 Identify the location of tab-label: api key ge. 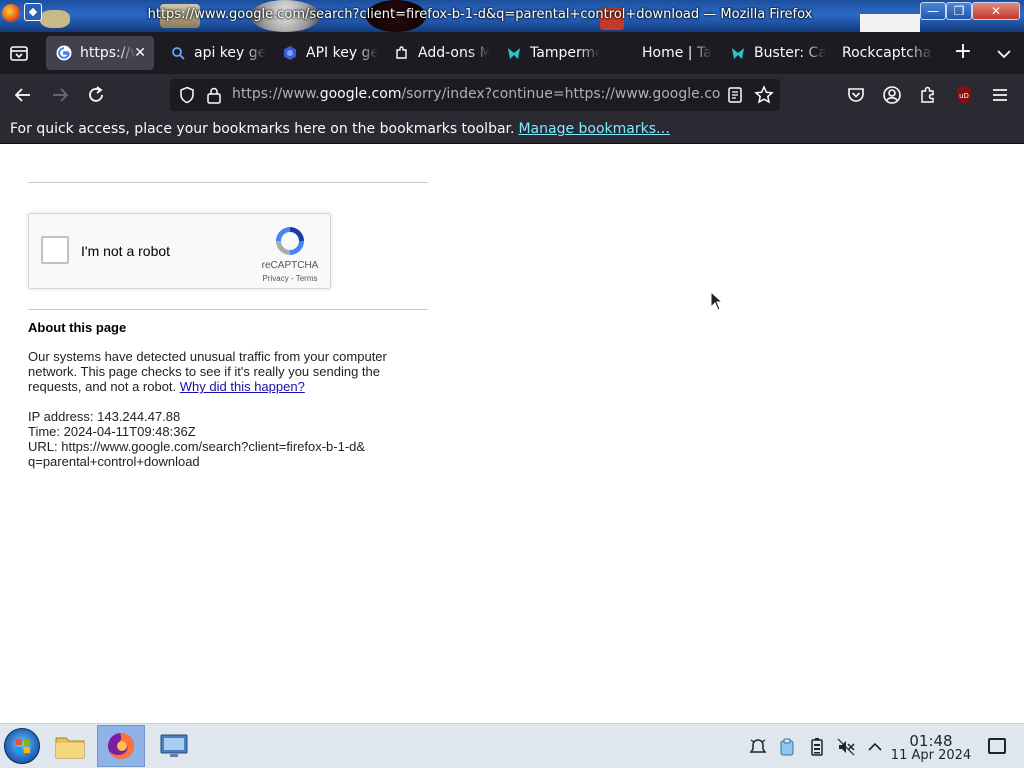
(230, 53).